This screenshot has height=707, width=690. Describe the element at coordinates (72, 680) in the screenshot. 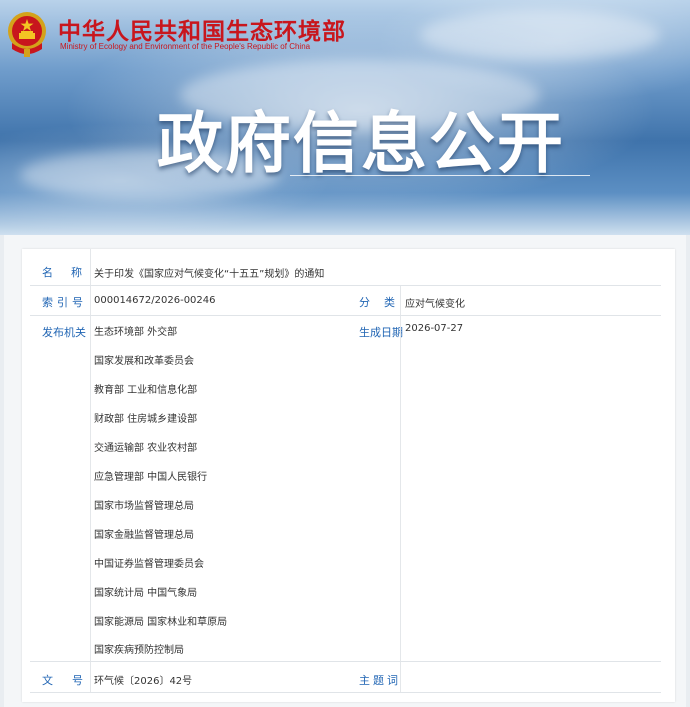

I see `docno-label: 文号` at that location.